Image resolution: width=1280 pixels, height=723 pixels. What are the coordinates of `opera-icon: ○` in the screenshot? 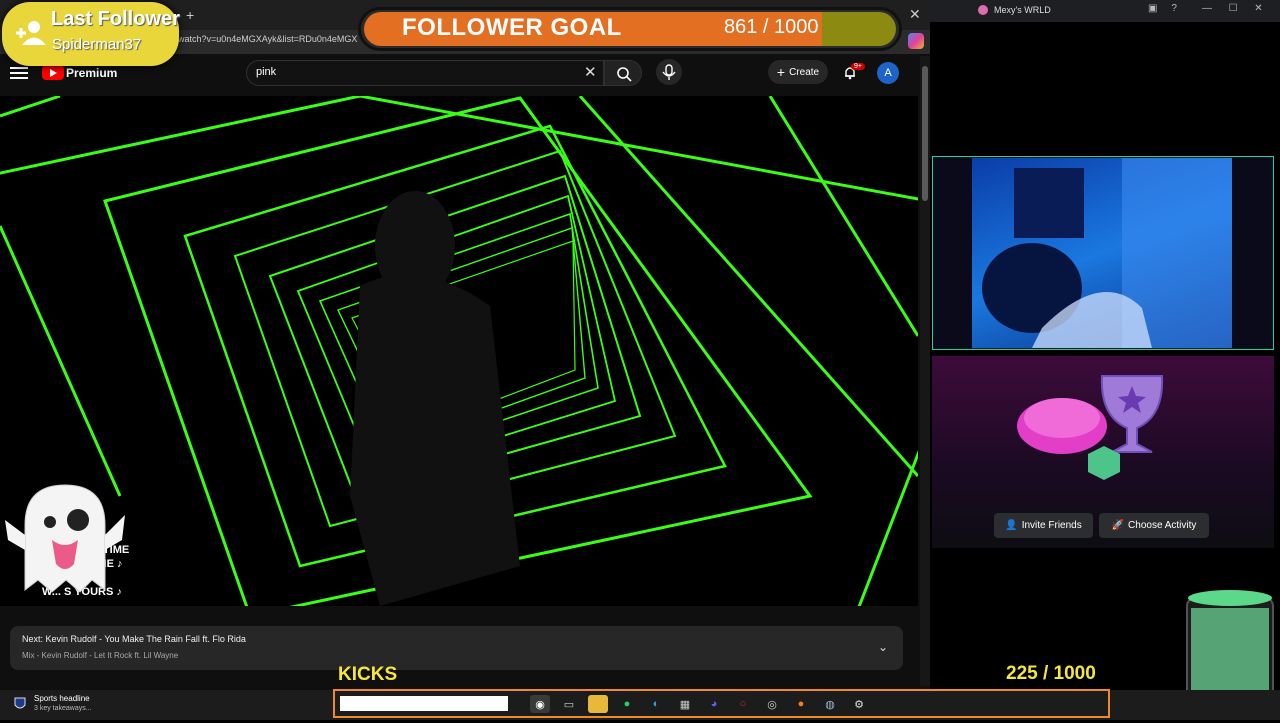 It's located at (743, 704).